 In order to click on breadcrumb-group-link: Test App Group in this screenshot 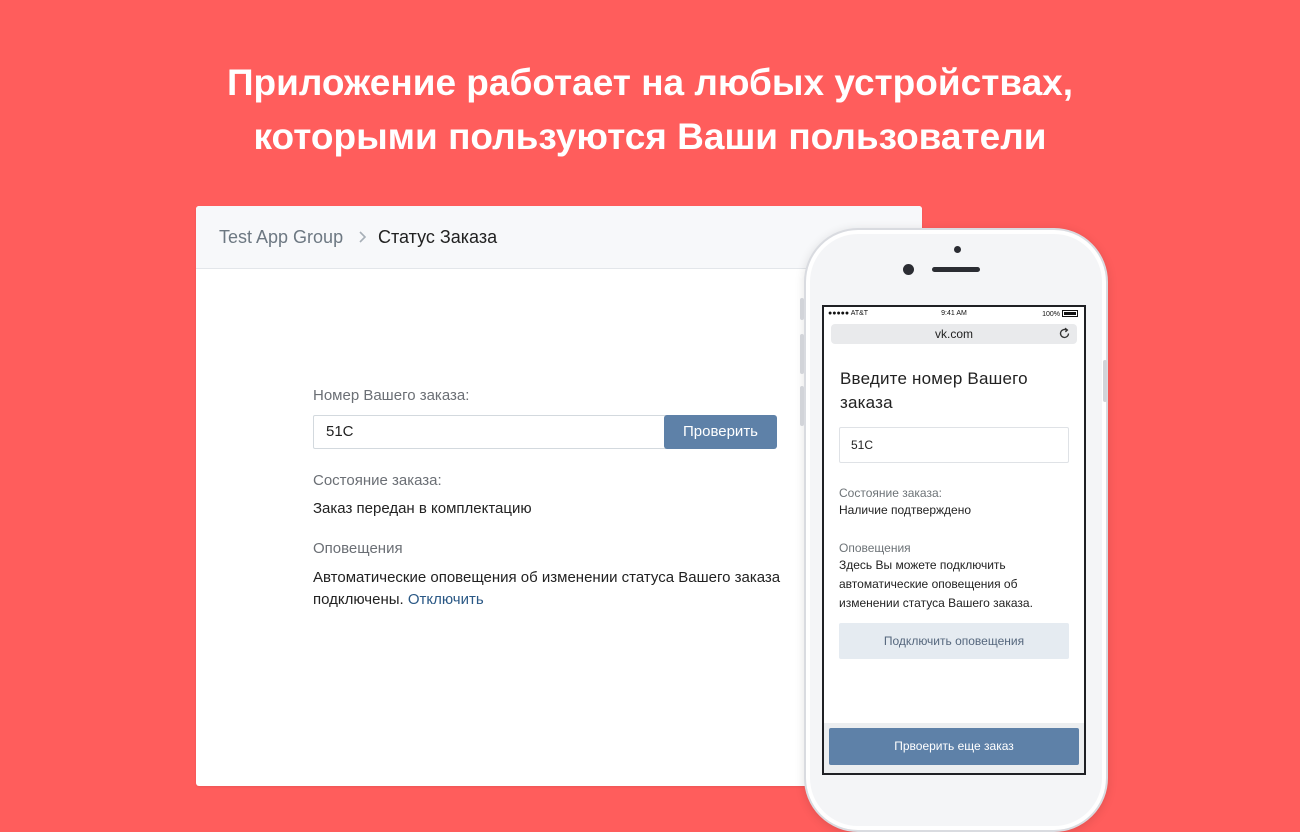, I will do `click(281, 237)`.